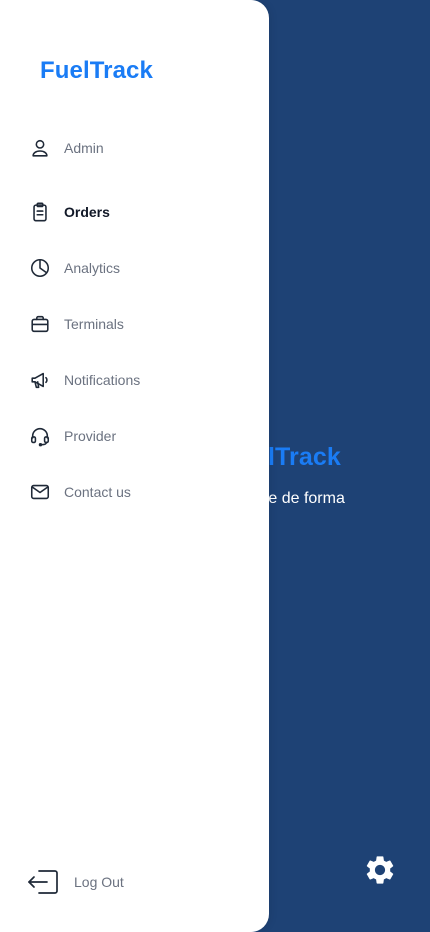  I want to click on user-icon, so click(40, 148).